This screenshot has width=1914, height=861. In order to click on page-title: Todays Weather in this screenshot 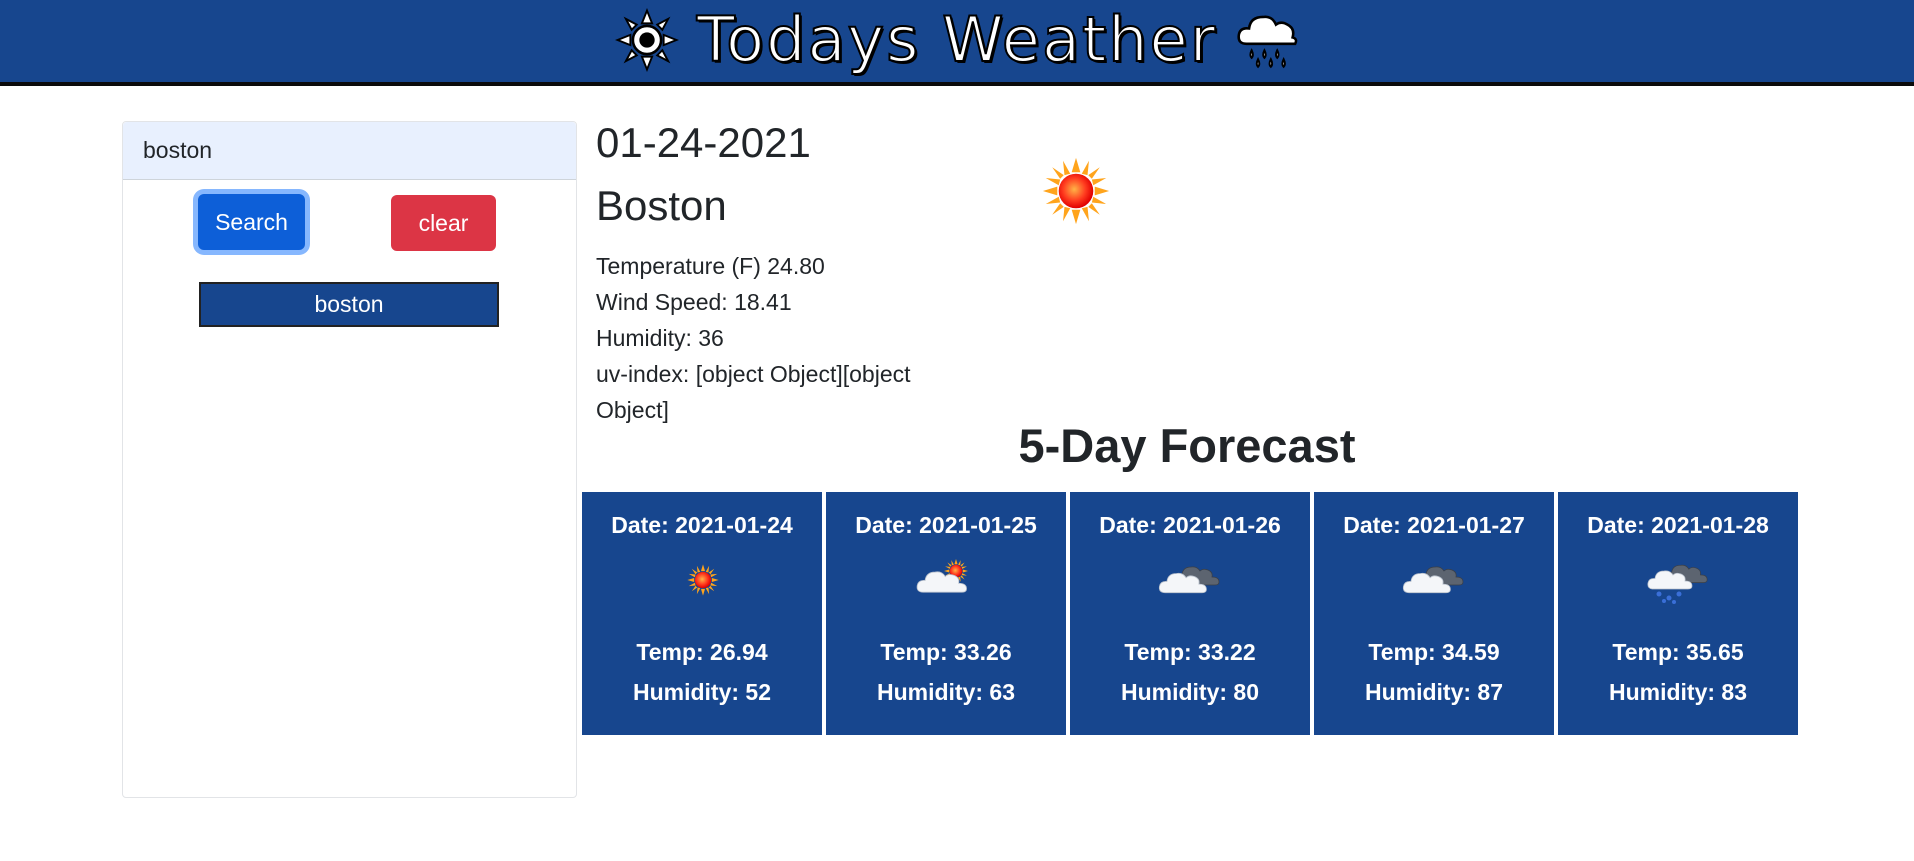, I will do `click(957, 39)`.